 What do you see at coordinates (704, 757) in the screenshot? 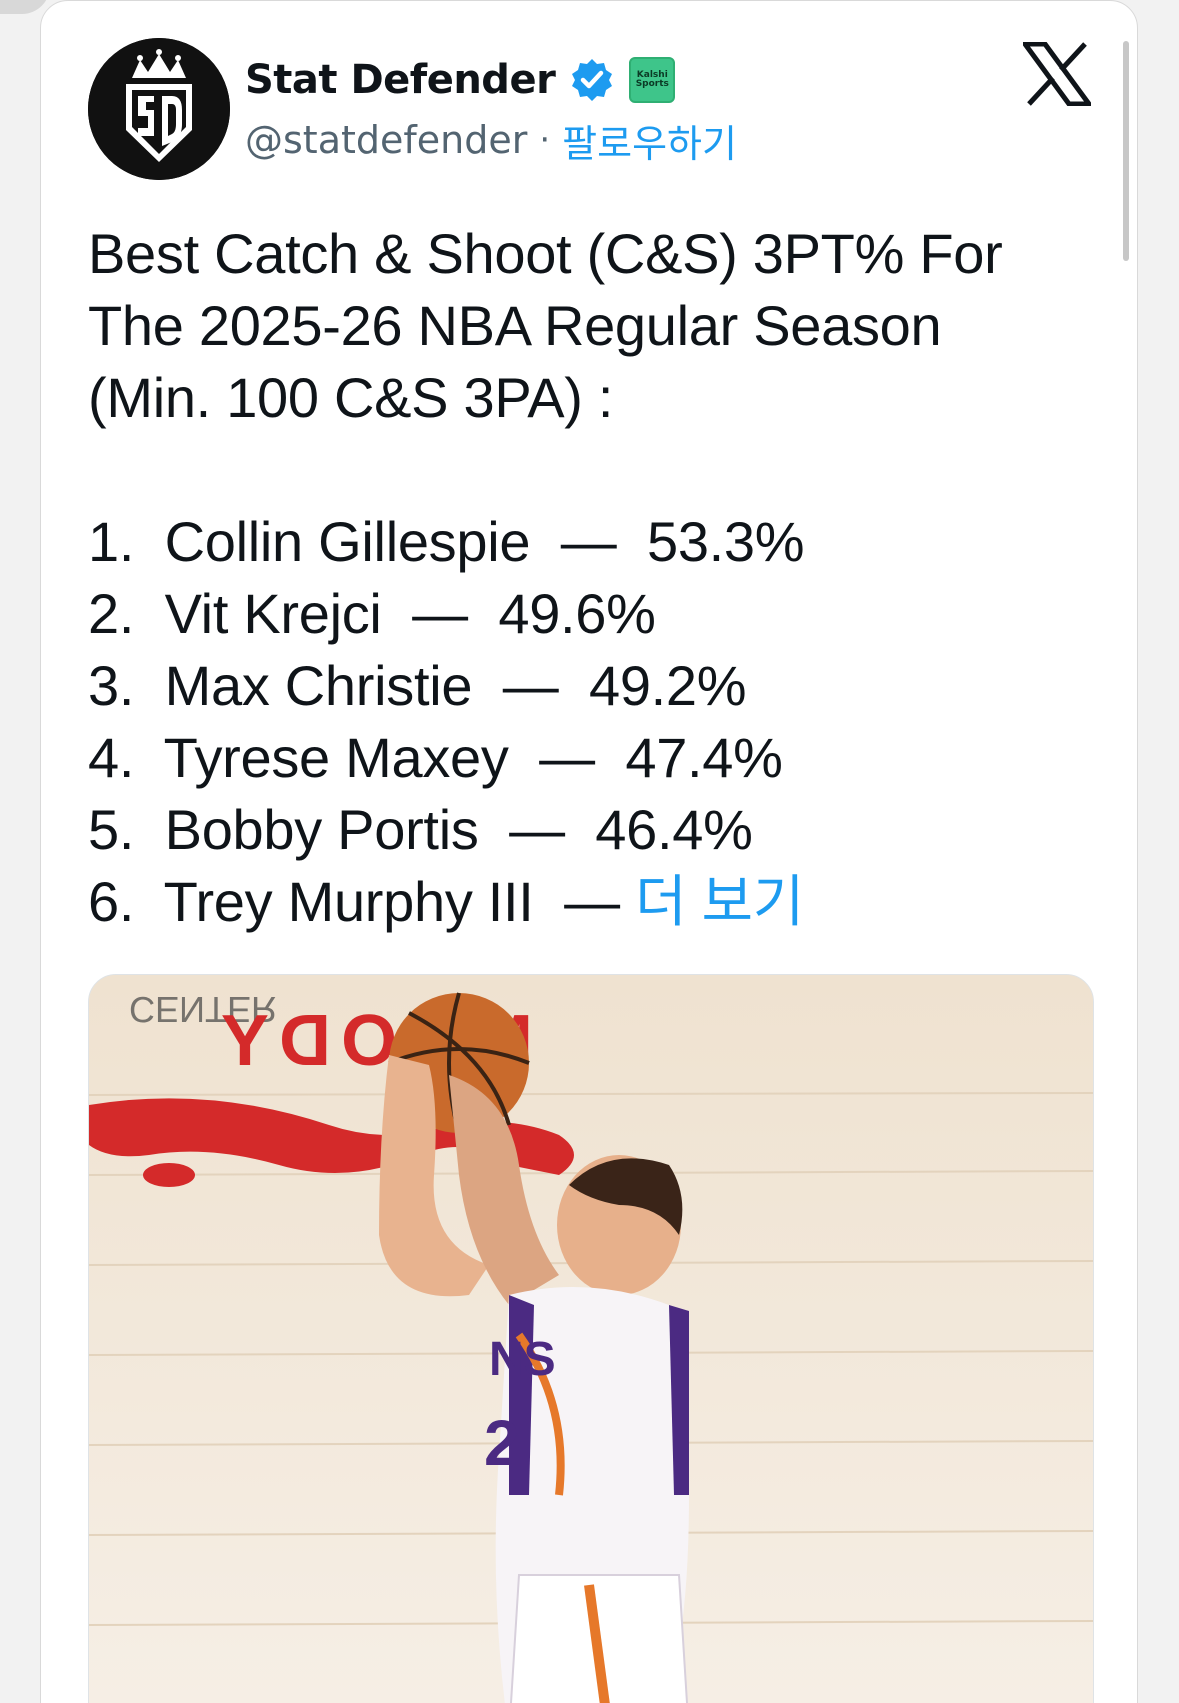
I see `stat-value: 47.4%` at bounding box center [704, 757].